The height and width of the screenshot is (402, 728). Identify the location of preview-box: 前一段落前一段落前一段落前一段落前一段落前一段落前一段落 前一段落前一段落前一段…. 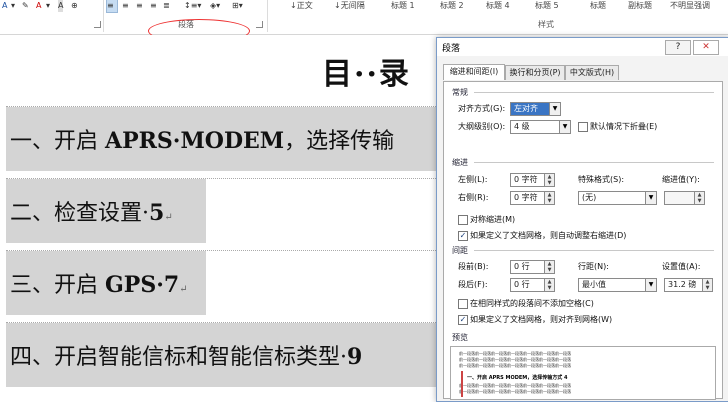
(583, 373).